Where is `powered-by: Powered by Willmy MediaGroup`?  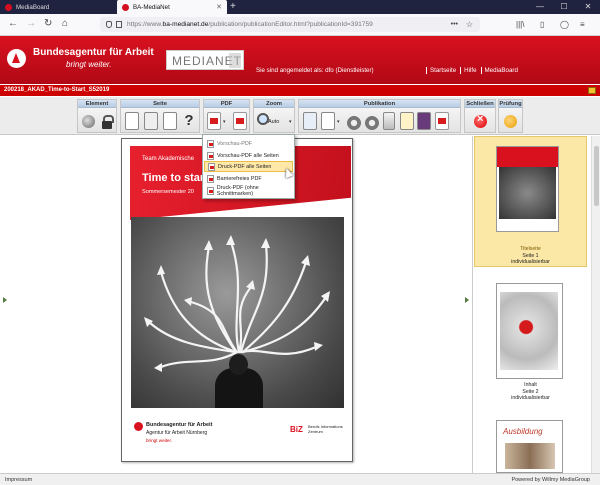 powered-by: Powered by Willmy MediaGroup is located at coordinates (550, 480).